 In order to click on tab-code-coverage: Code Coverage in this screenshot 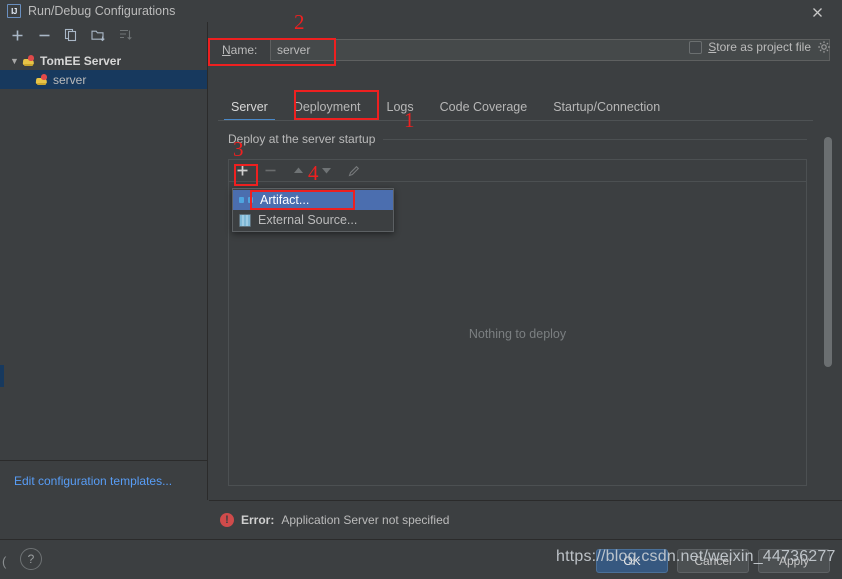, I will do `click(484, 107)`.